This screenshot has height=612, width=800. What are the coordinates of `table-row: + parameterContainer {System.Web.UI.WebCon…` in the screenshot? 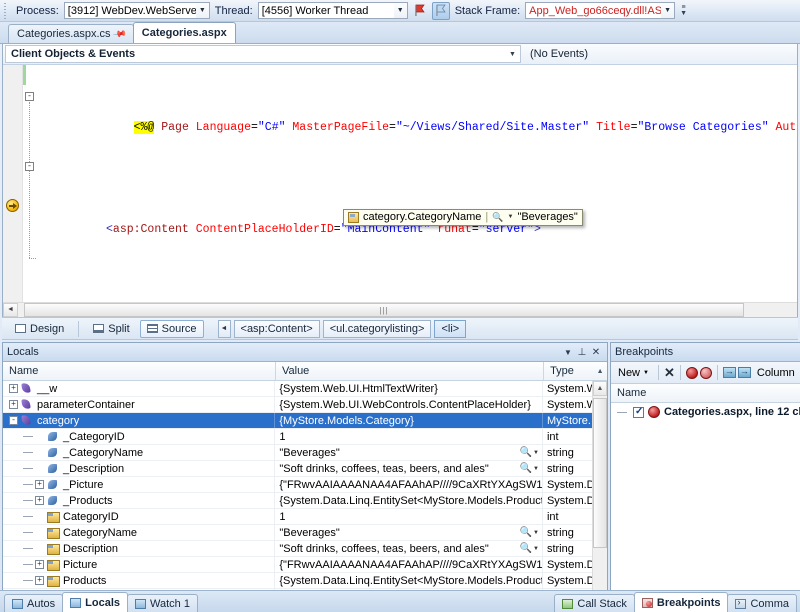 It's located at (297, 405).